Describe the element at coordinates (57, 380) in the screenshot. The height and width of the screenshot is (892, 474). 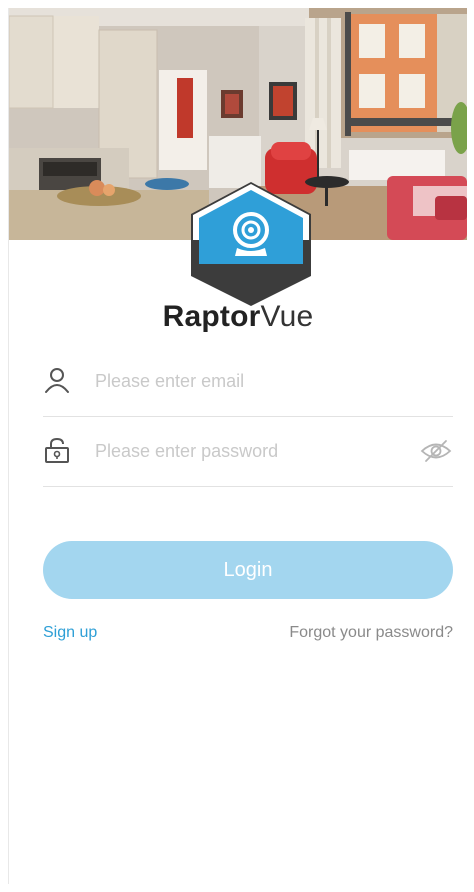
I see `user-icon` at that location.